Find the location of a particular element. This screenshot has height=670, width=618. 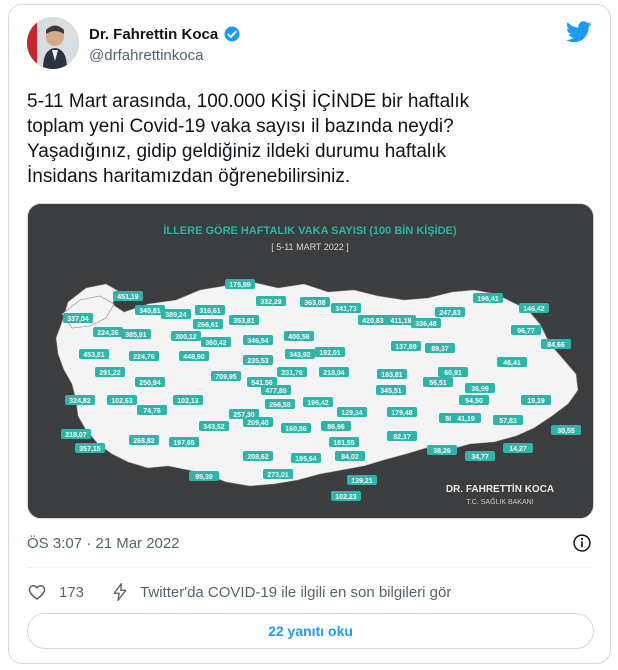

signature-title: T.C. SAĞLIK BAKANI is located at coordinates (499, 501).